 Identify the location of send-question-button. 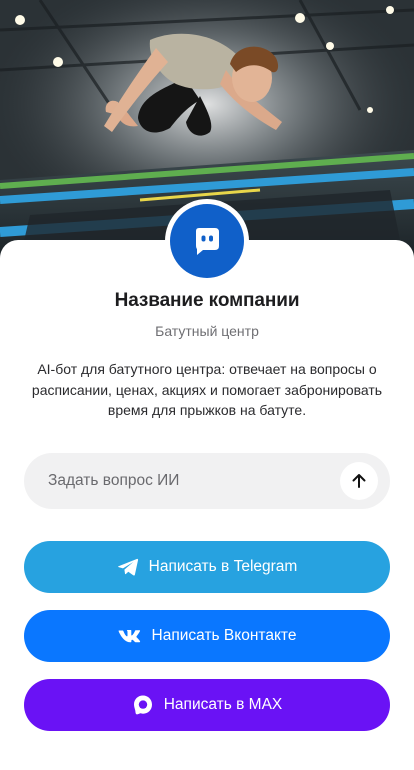
(359, 481).